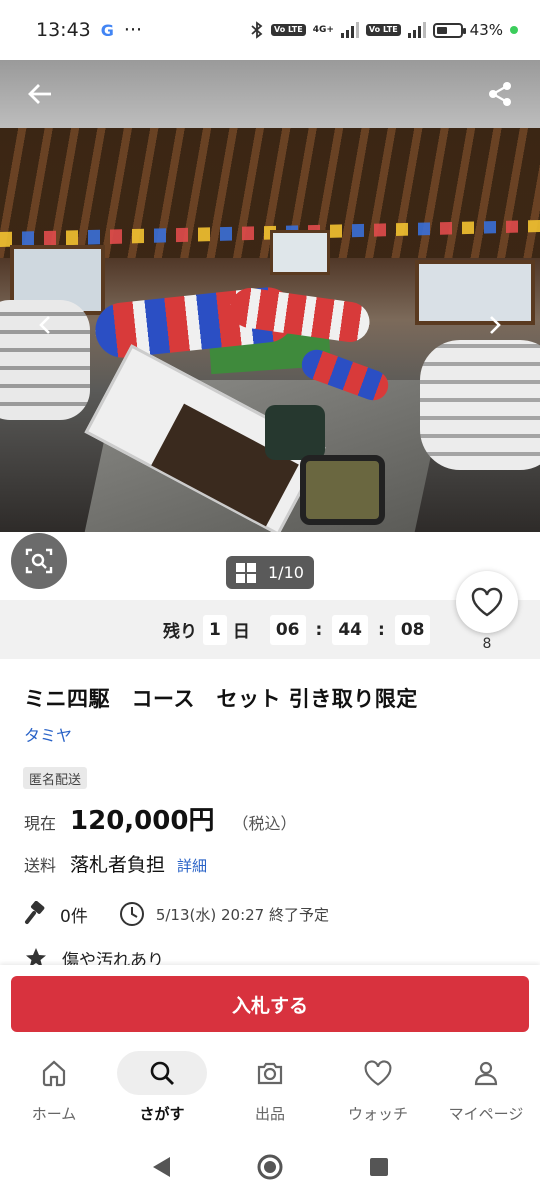 Image resolution: width=540 pixels, height=1199 pixels. I want to click on system-recents-icon, so click(379, 1167).